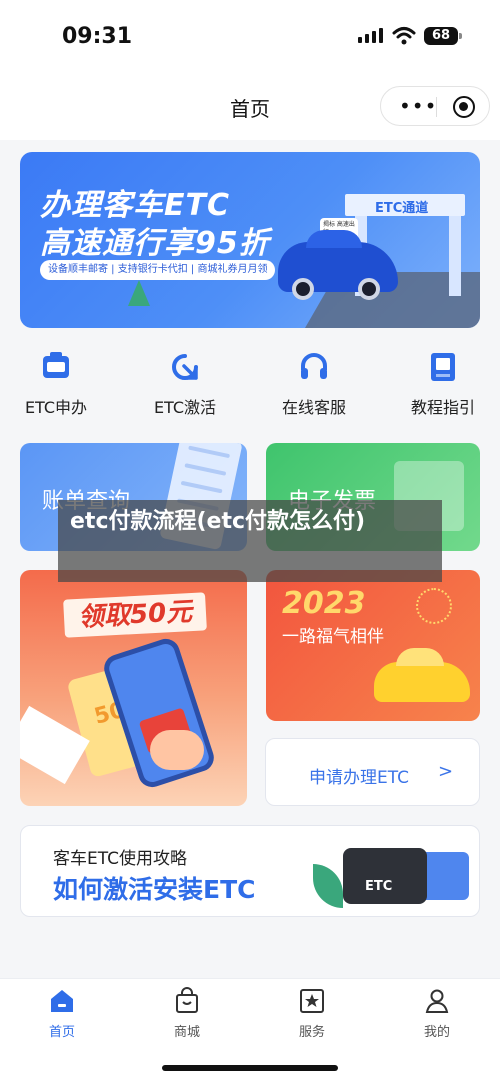  Describe the element at coordinates (359, 778) in the screenshot. I see `apply-etc-label: 申请办理ETC` at that location.